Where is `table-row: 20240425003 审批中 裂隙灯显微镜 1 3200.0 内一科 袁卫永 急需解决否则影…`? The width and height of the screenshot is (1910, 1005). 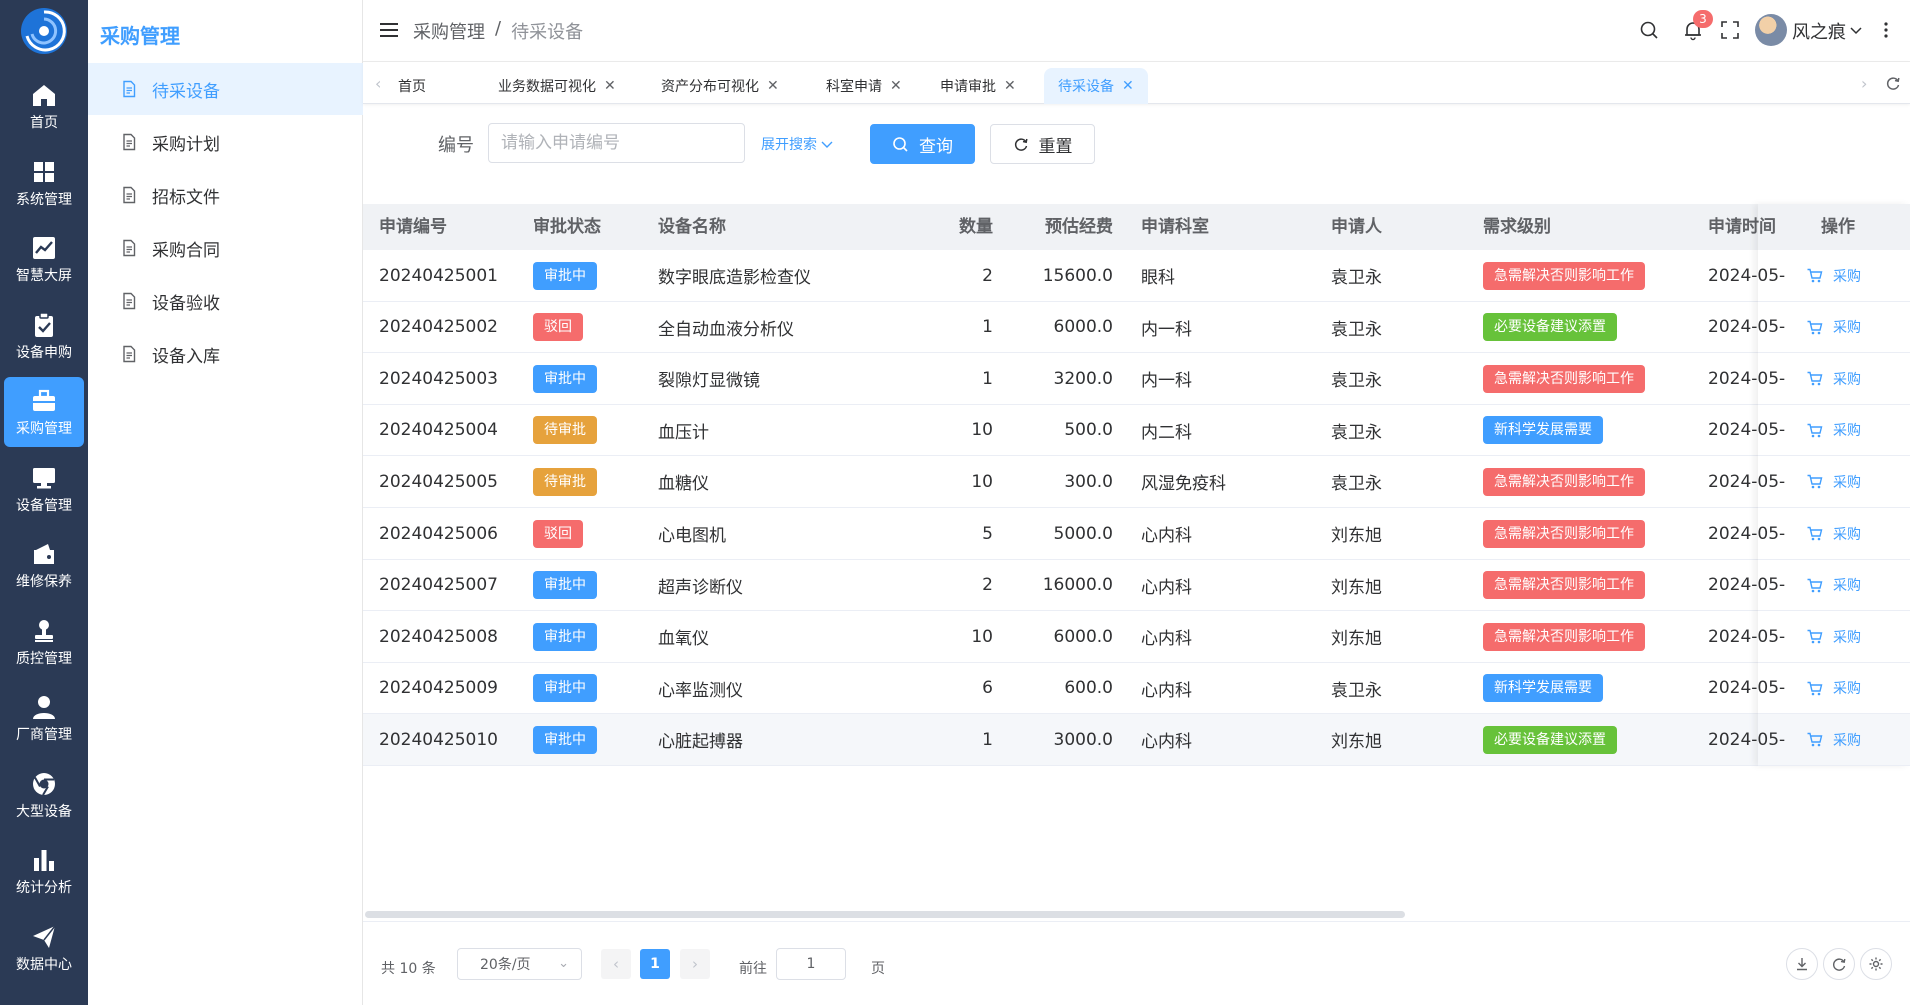
table-row: 20240425003 审批中 裂隙灯显微镜 1 3200.0 内一科 袁卫永 急需解决否则影… is located at coordinates (1136, 379).